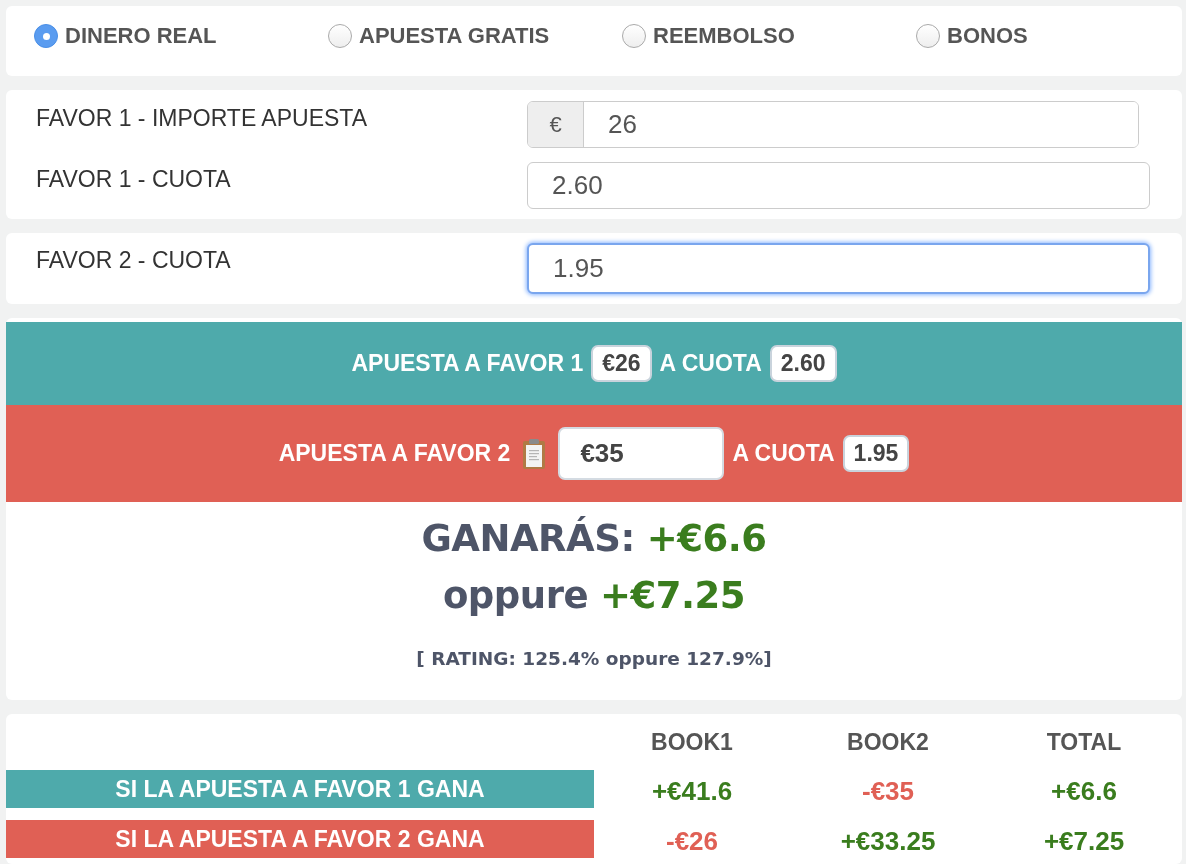  I want to click on field-label: FAVOR 1 - CUOTA, so click(134, 179).